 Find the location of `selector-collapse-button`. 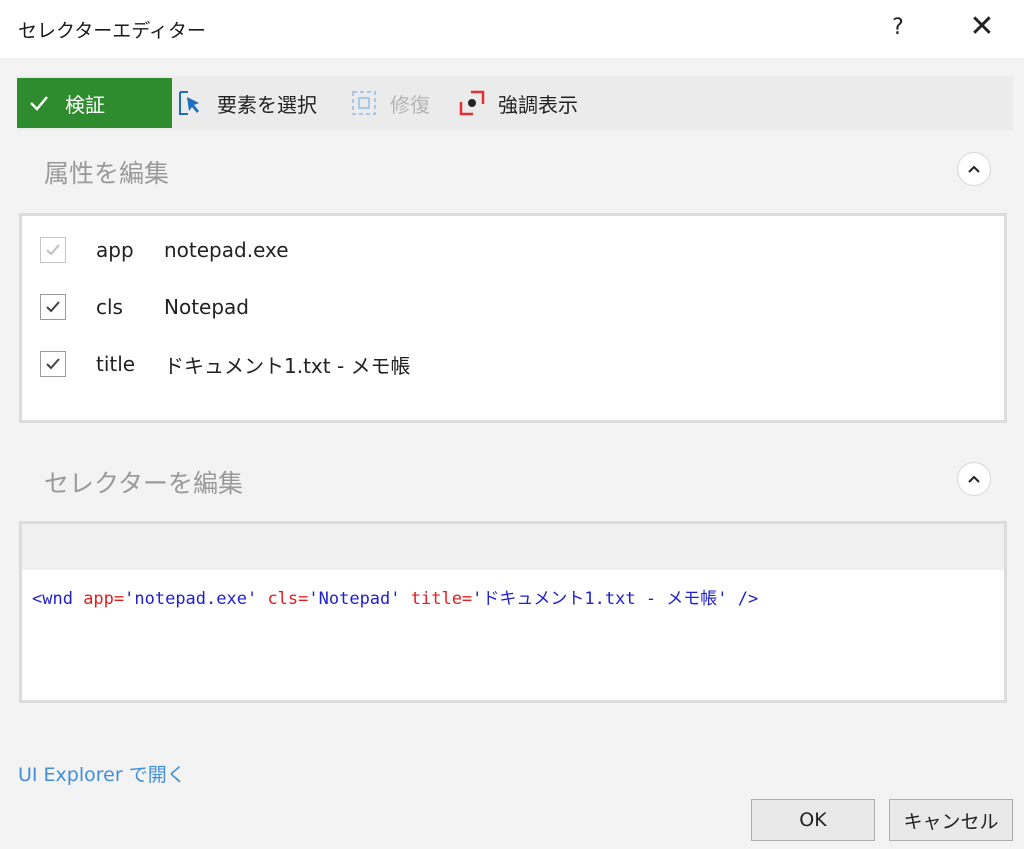

selector-collapse-button is located at coordinates (974, 479).